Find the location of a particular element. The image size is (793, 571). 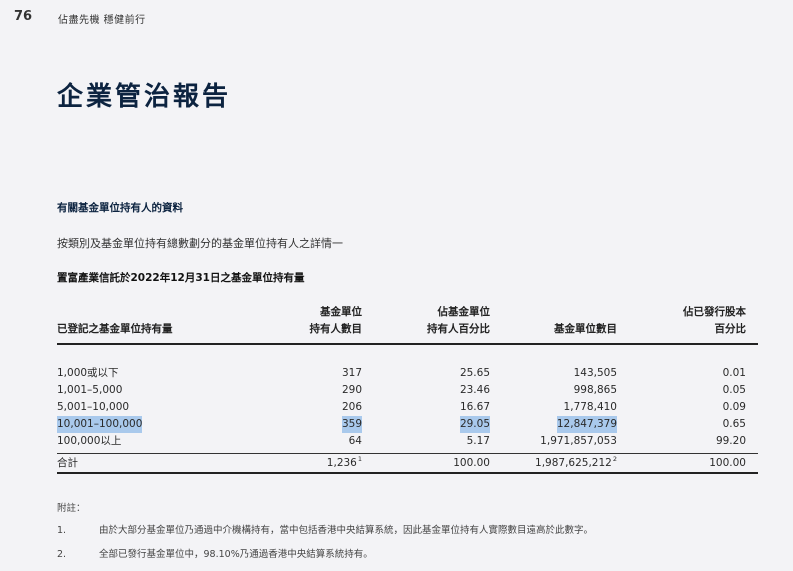

cell-units: 12,847,379 is located at coordinates (586, 424).